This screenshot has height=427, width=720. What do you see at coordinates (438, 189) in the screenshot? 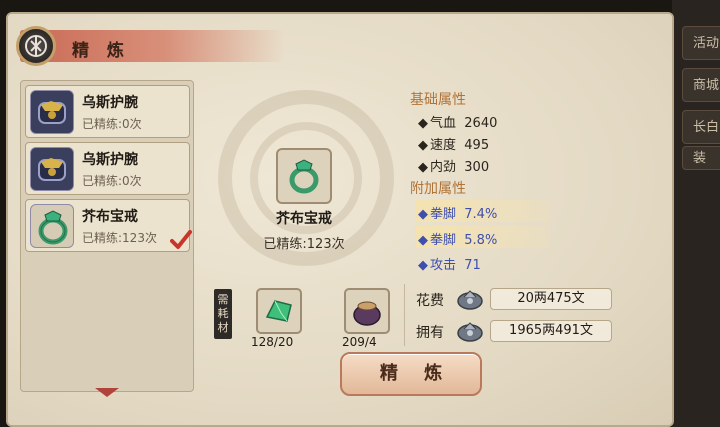
I see `extra-attrs-title: 附加属性` at bounding box center [438, 189].